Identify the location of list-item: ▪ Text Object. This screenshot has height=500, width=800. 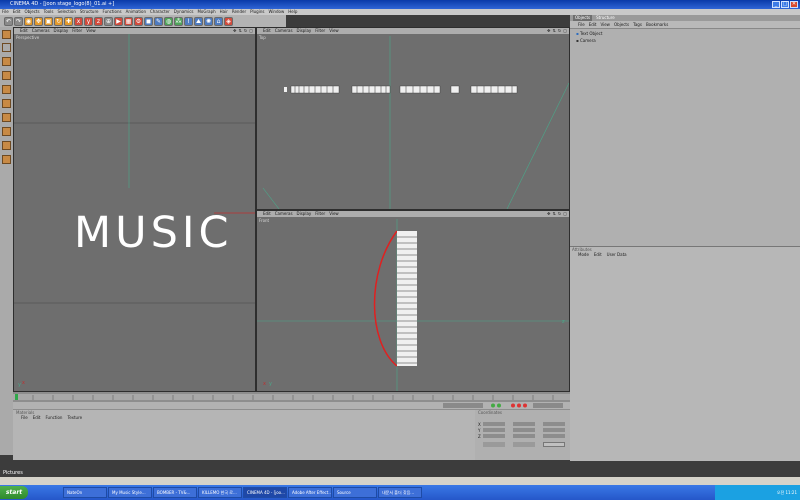
(589, 33).